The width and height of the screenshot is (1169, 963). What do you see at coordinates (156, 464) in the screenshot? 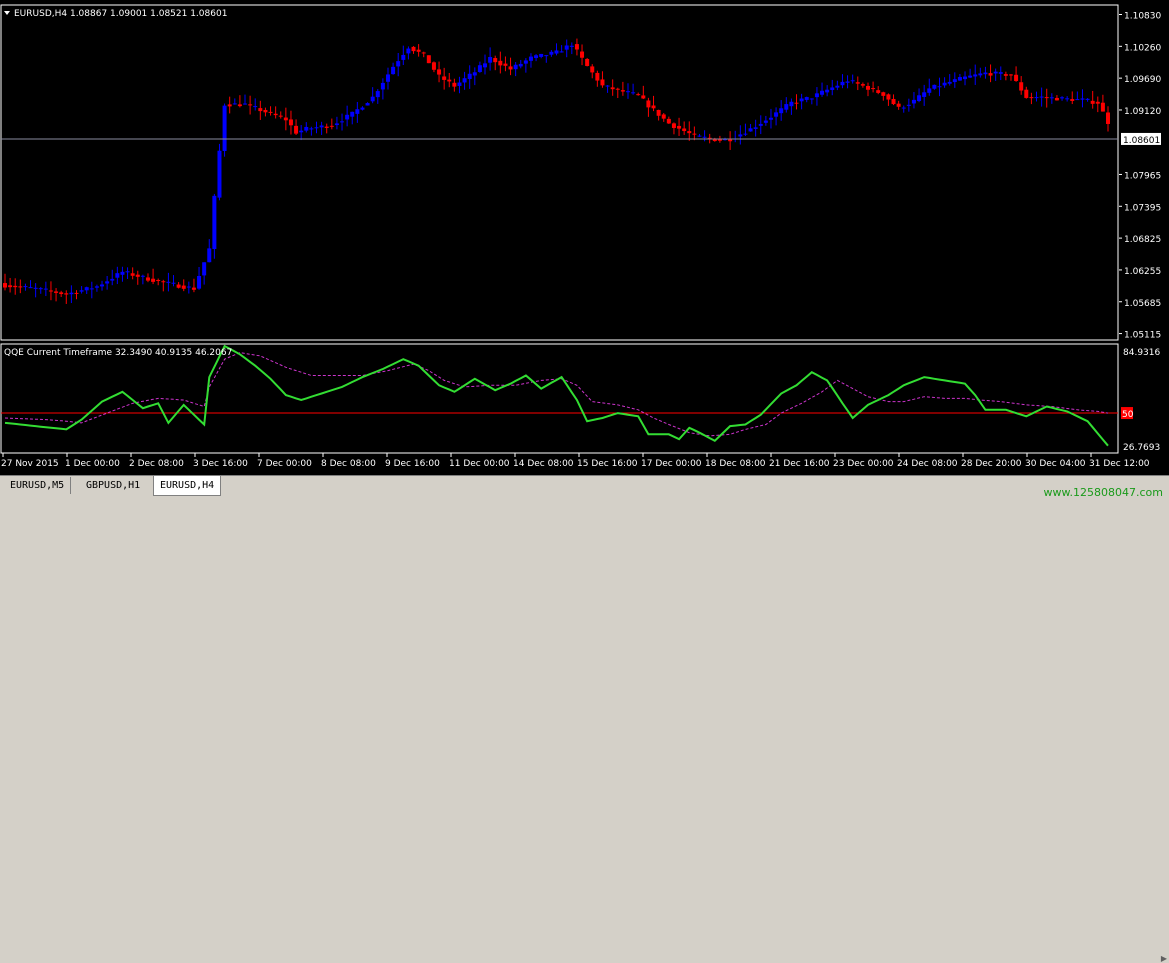
I see `time-axis-label: 2 Dec 08:00` at bounding box center [156, 464].